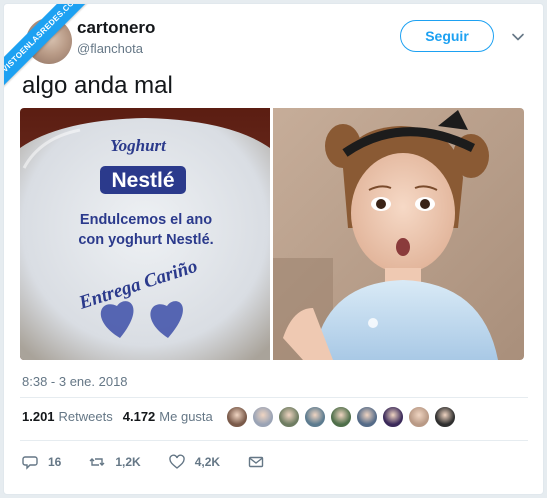  I want to click on reply-icon, so click(30, 463).